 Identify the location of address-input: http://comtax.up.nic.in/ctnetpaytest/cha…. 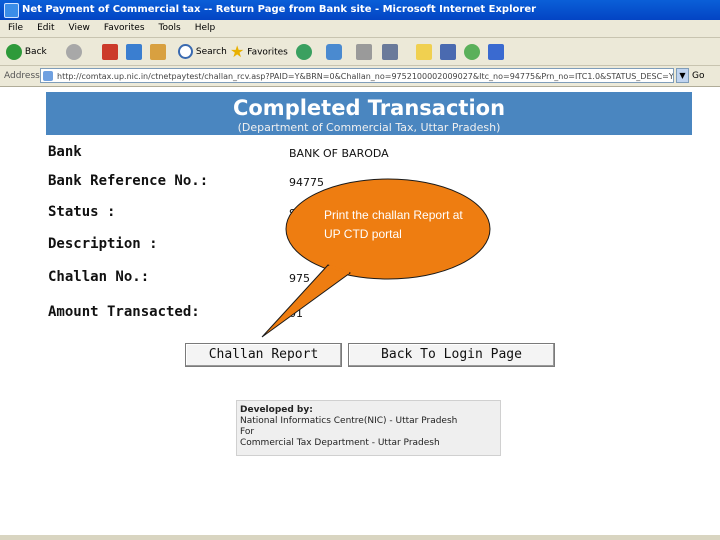
(357, 75).